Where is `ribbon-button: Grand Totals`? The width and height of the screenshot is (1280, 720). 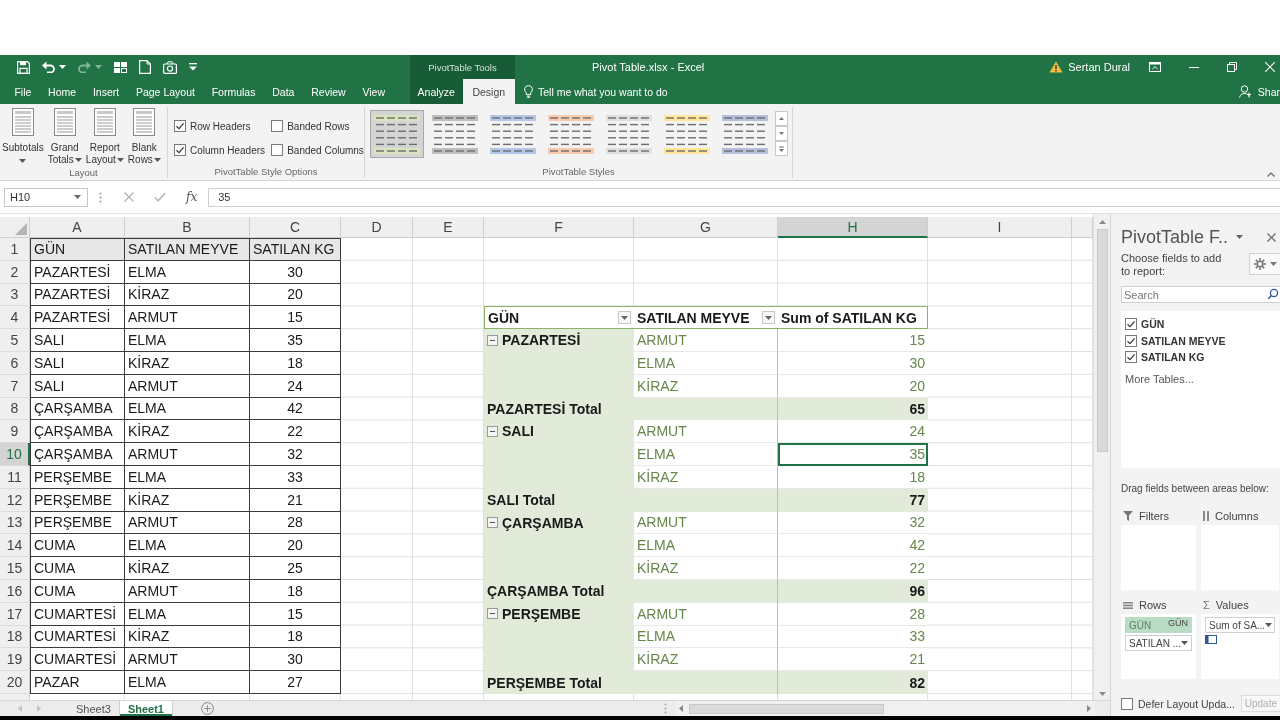 ribbon-button: Grand Totals is located at coordinates (64, 136).